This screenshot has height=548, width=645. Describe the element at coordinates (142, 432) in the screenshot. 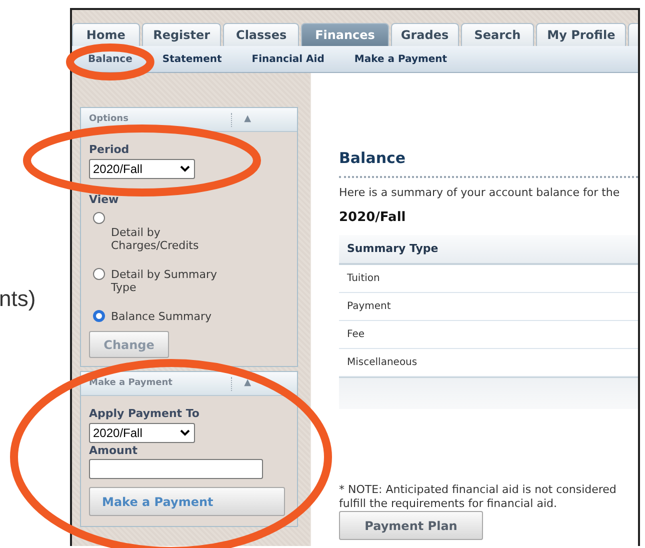

I see `term-select: 2020/Fall` at that location.